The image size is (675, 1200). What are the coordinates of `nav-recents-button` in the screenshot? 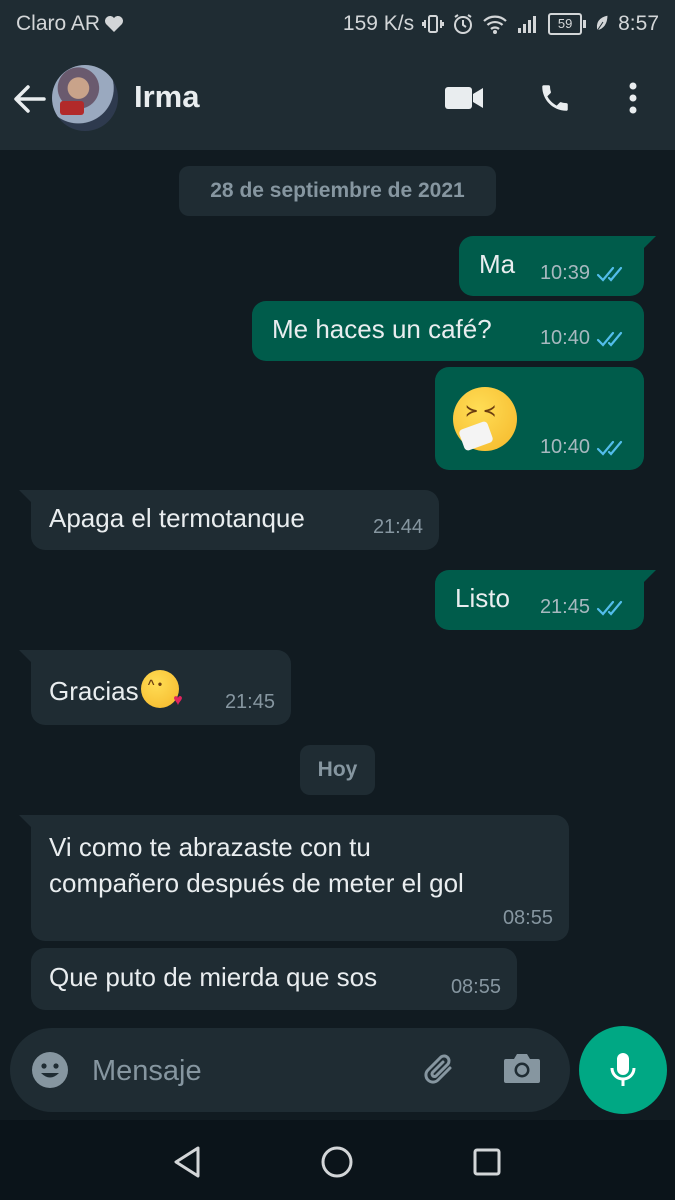 It's located at (487, 1162).